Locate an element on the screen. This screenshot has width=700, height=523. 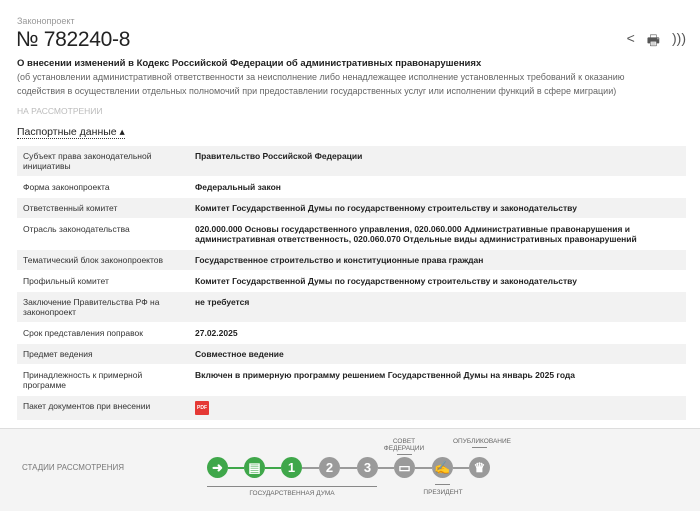
row-value: не требуется is located at coordinates (437, 307).